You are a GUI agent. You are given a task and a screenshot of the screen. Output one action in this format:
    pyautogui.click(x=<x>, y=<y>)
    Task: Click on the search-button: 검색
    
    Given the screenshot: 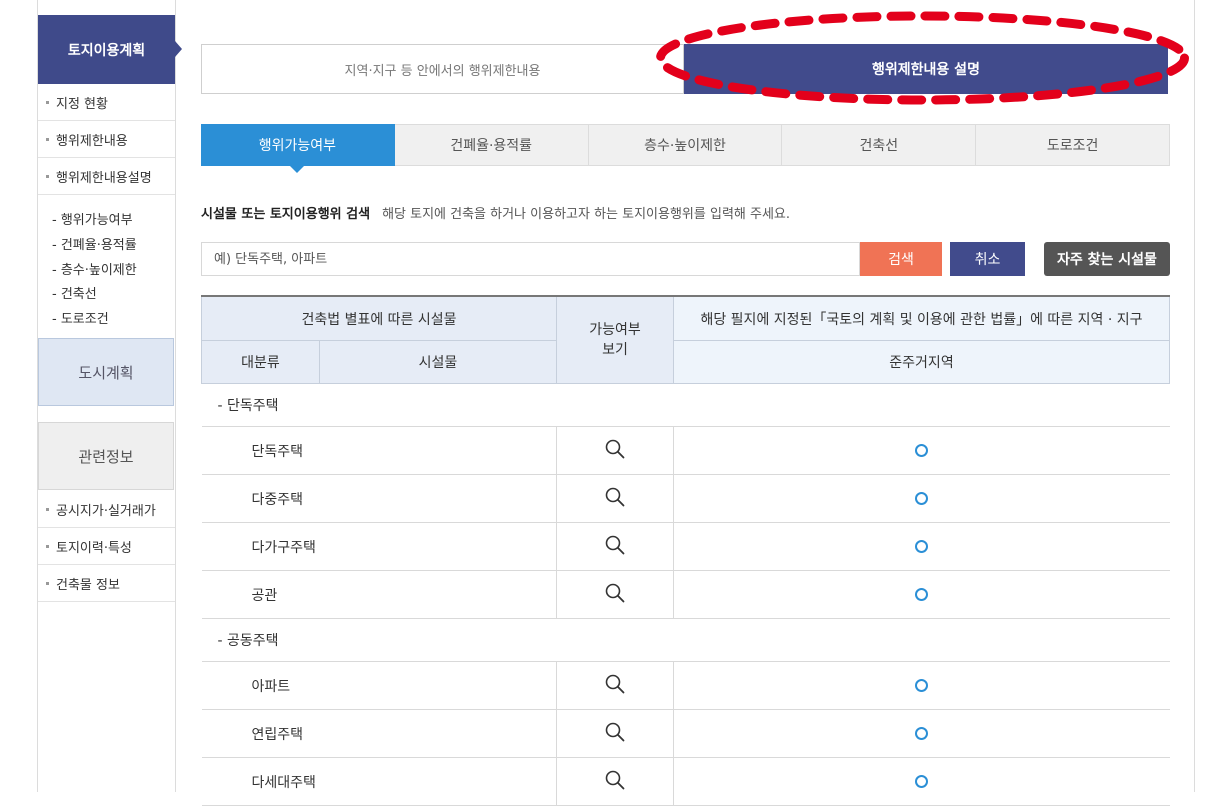 What is the action you would take?
    pyautogui.click(x=901, y=259)
    